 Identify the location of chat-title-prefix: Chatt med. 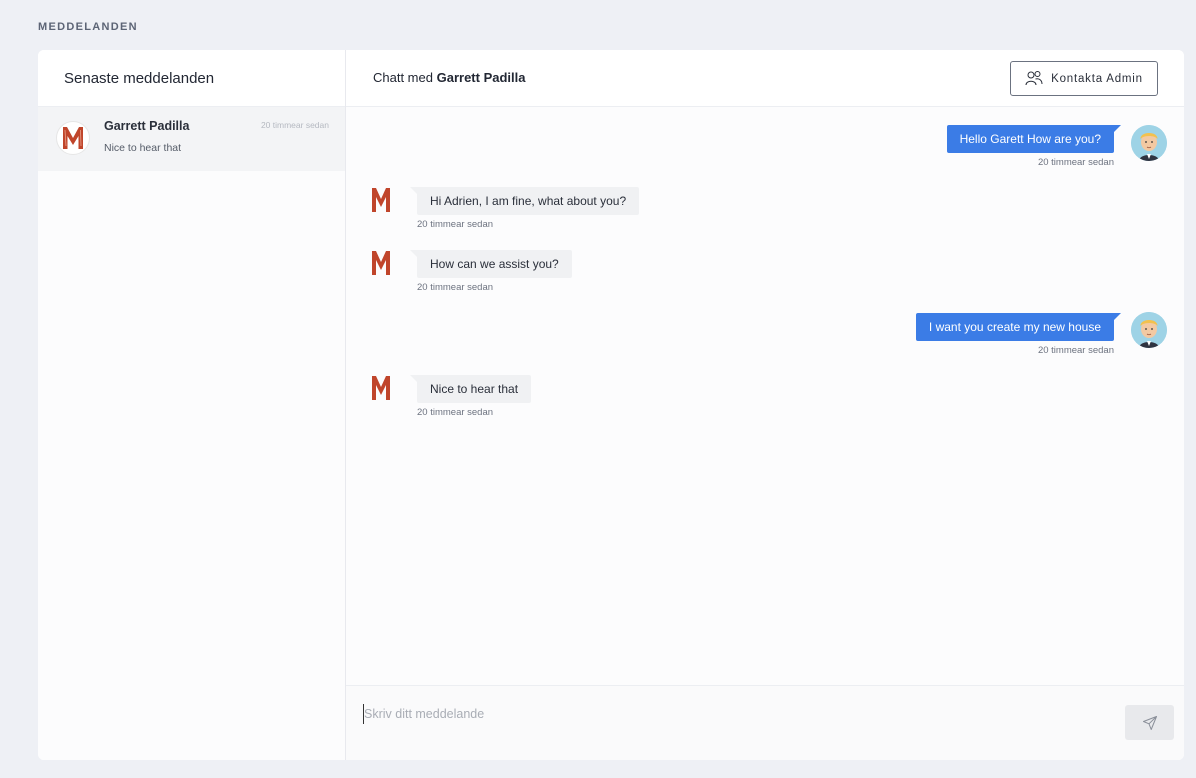
(403, 77).